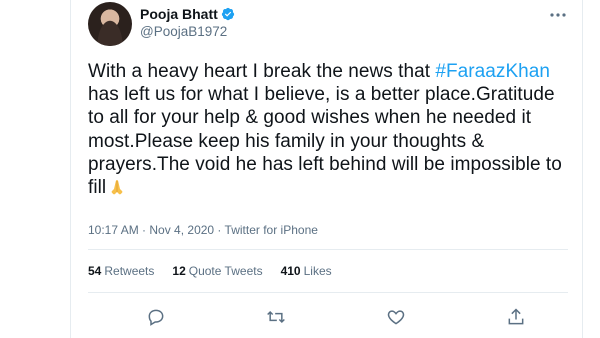 The width and height of the screenshot is (600, 338). I want to click on retweets-count: 54, so click(95, 271).